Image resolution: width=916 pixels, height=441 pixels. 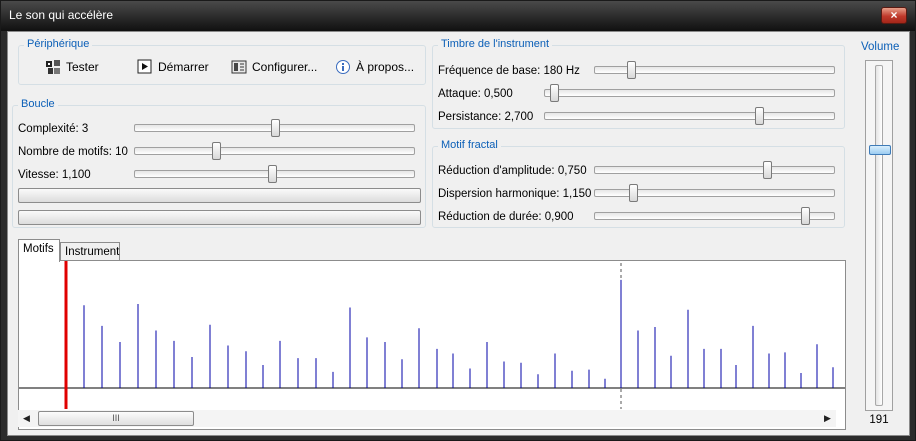 I want to click on frequence-slider-thumb, so click(x=631, y=70).